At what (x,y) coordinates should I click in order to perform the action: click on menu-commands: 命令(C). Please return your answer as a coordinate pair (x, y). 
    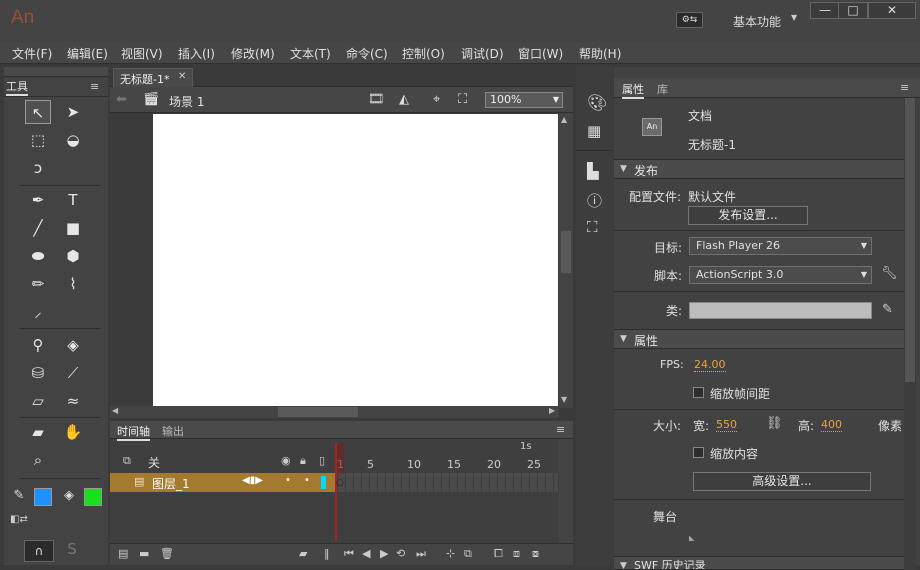
    Looking at the image, I should click on (367, 53).